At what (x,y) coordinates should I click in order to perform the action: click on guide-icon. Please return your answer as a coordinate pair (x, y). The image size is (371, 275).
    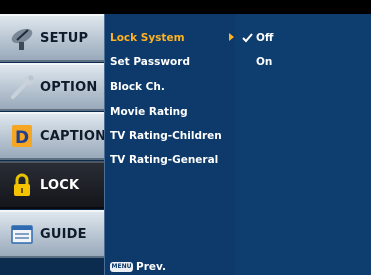
    Looking at the image, I should click on (22, 234).